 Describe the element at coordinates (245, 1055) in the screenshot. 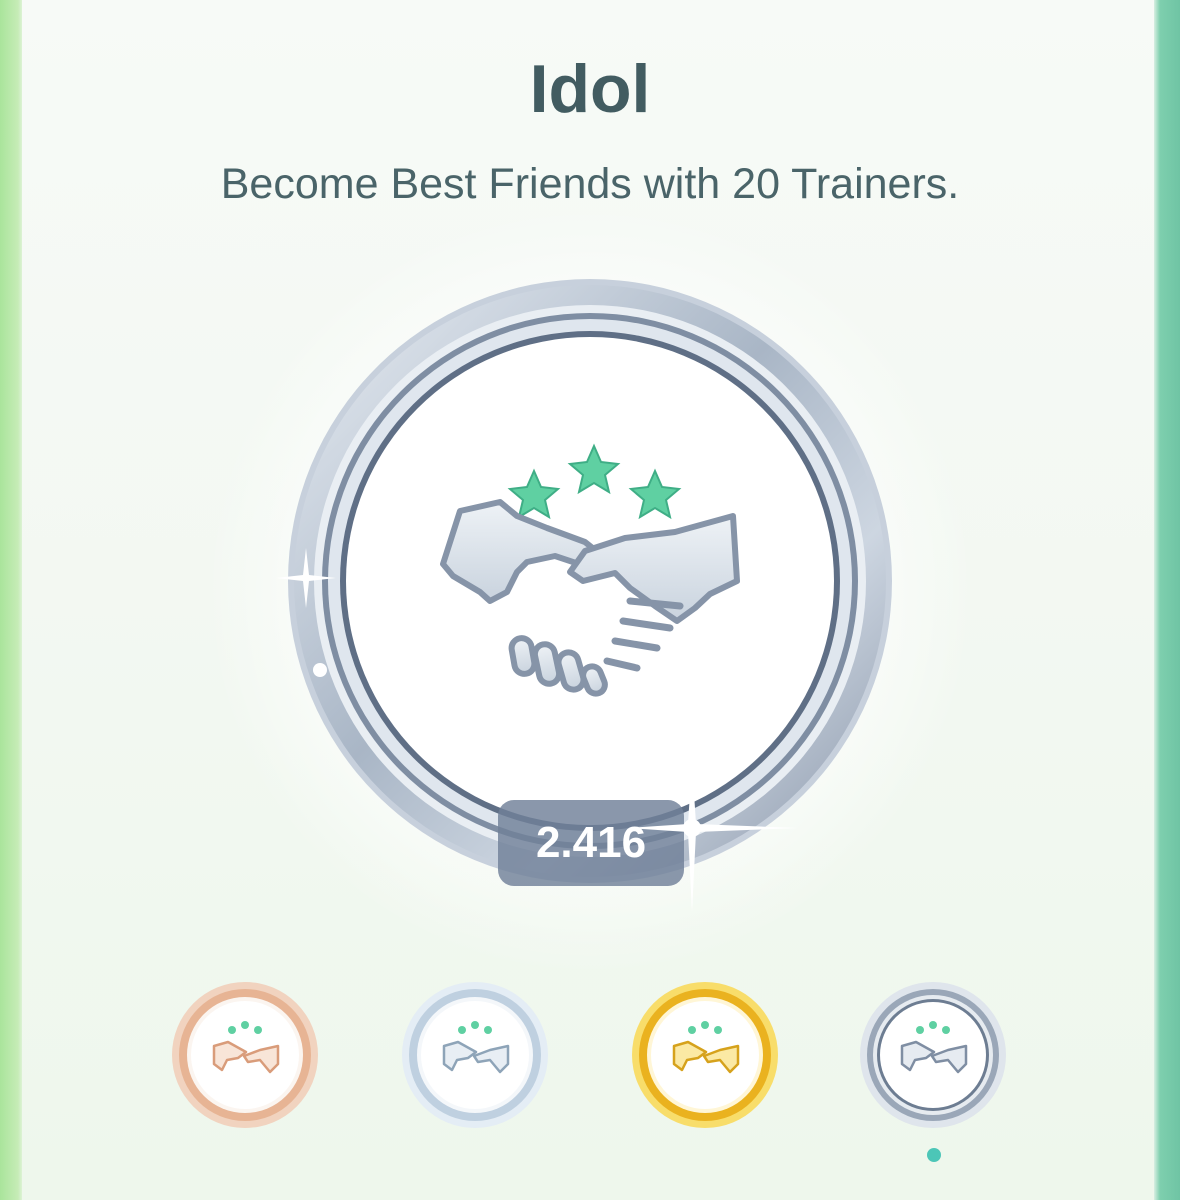

I see `tier-medal-bronze` at that location.